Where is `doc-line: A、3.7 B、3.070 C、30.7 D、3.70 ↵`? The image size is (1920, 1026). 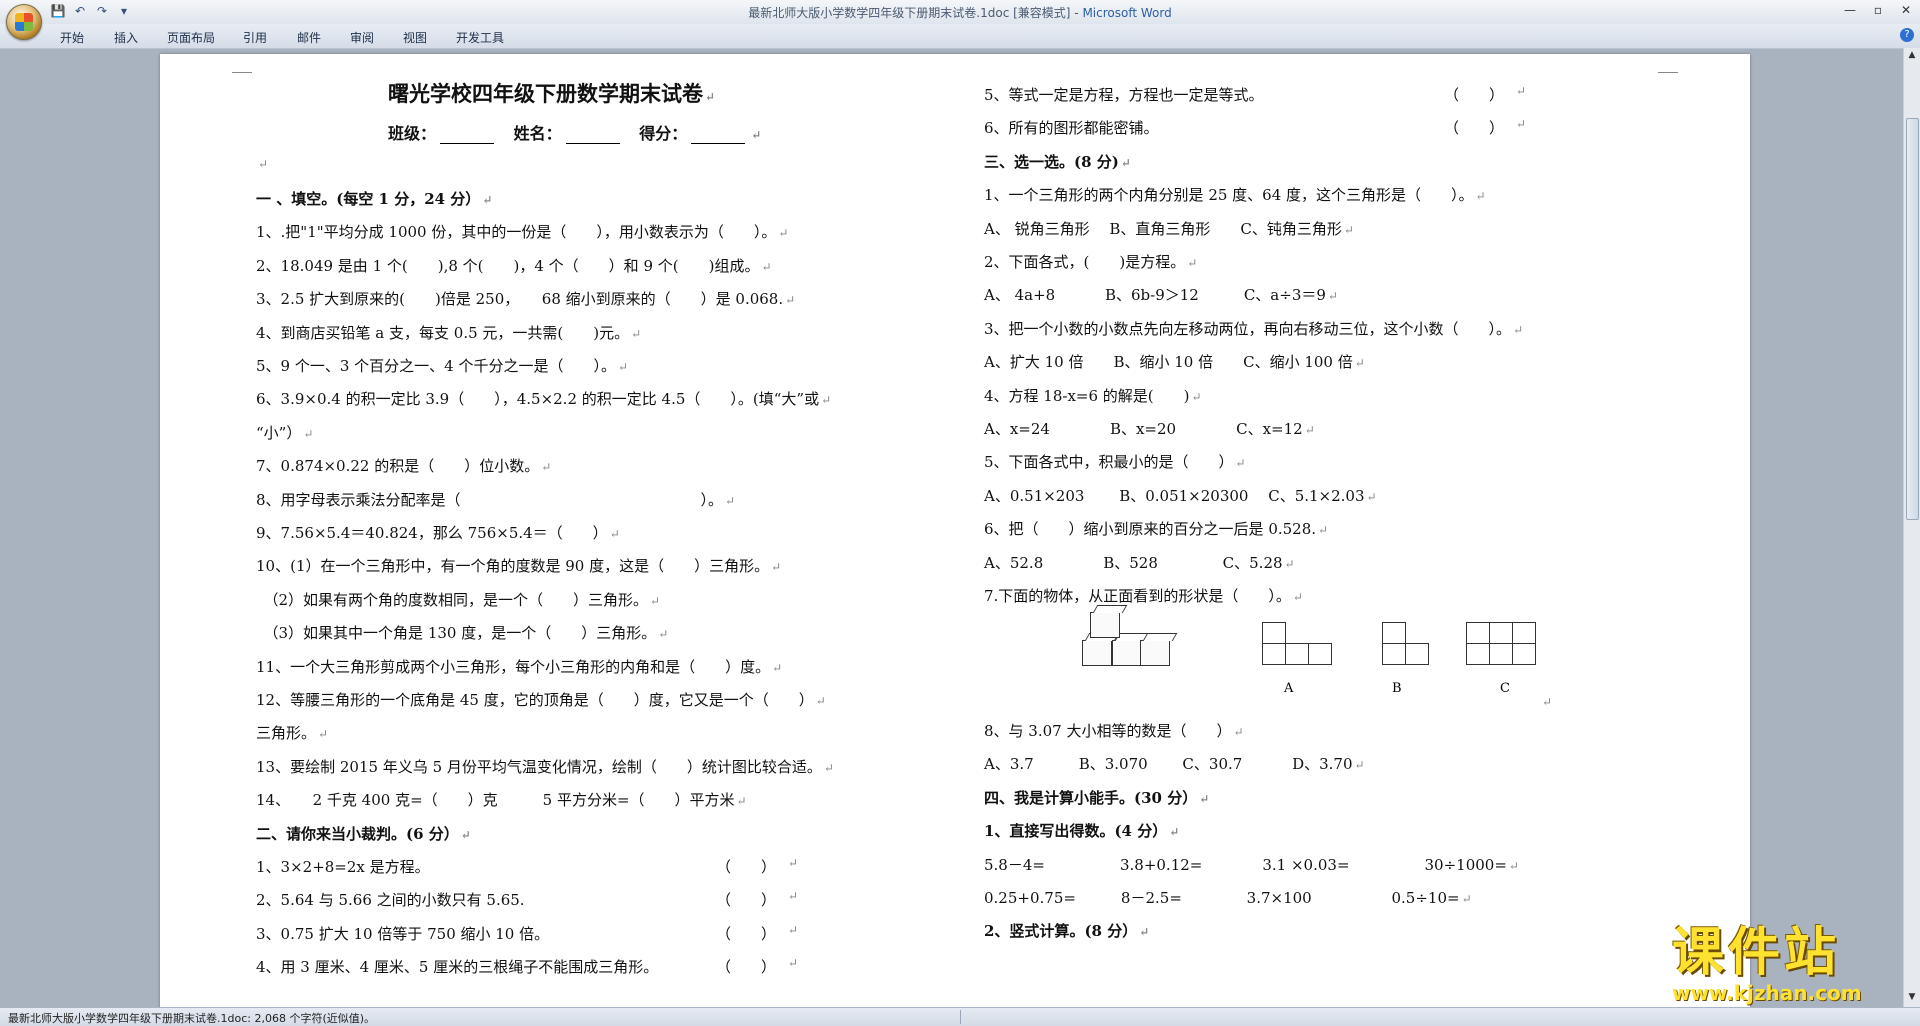 doc-line: A、3.7 B、3.070 C、30.7 D、3.70 ↵ is located at coordinates (1174, 764).